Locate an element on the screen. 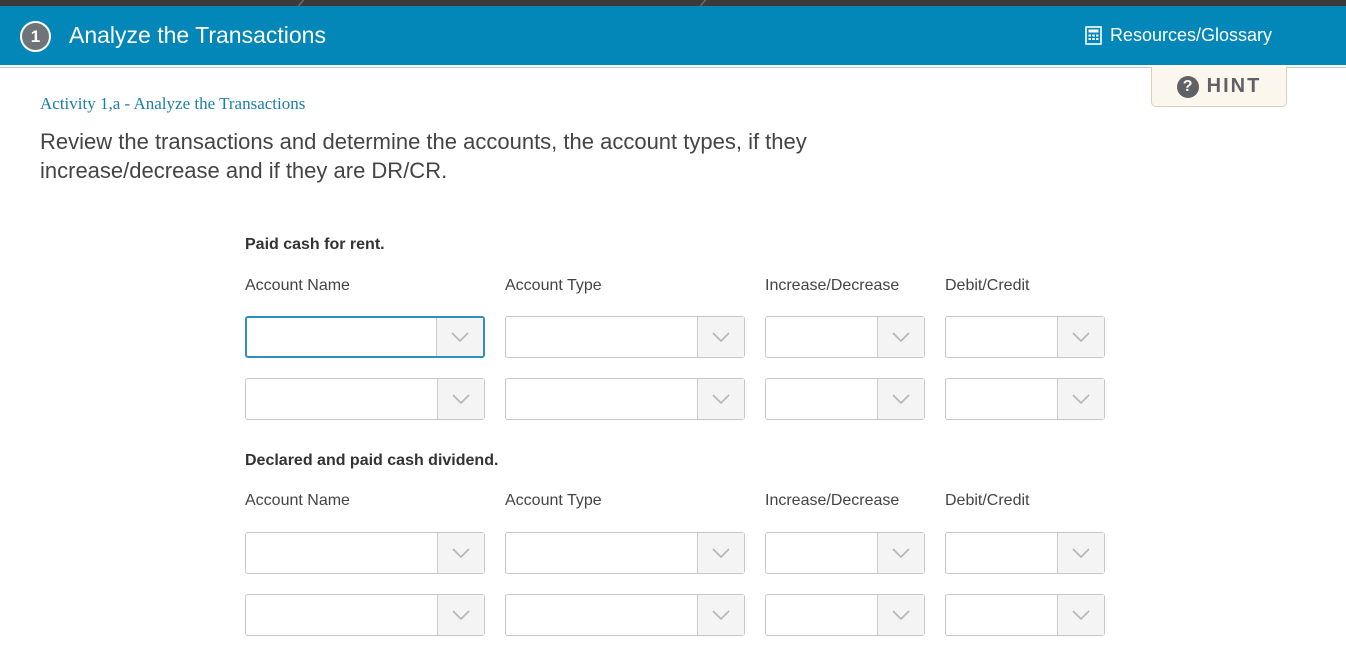 The image size is (1346, 651). hint-button: ? HINT is located at coordinates (1219, 87).